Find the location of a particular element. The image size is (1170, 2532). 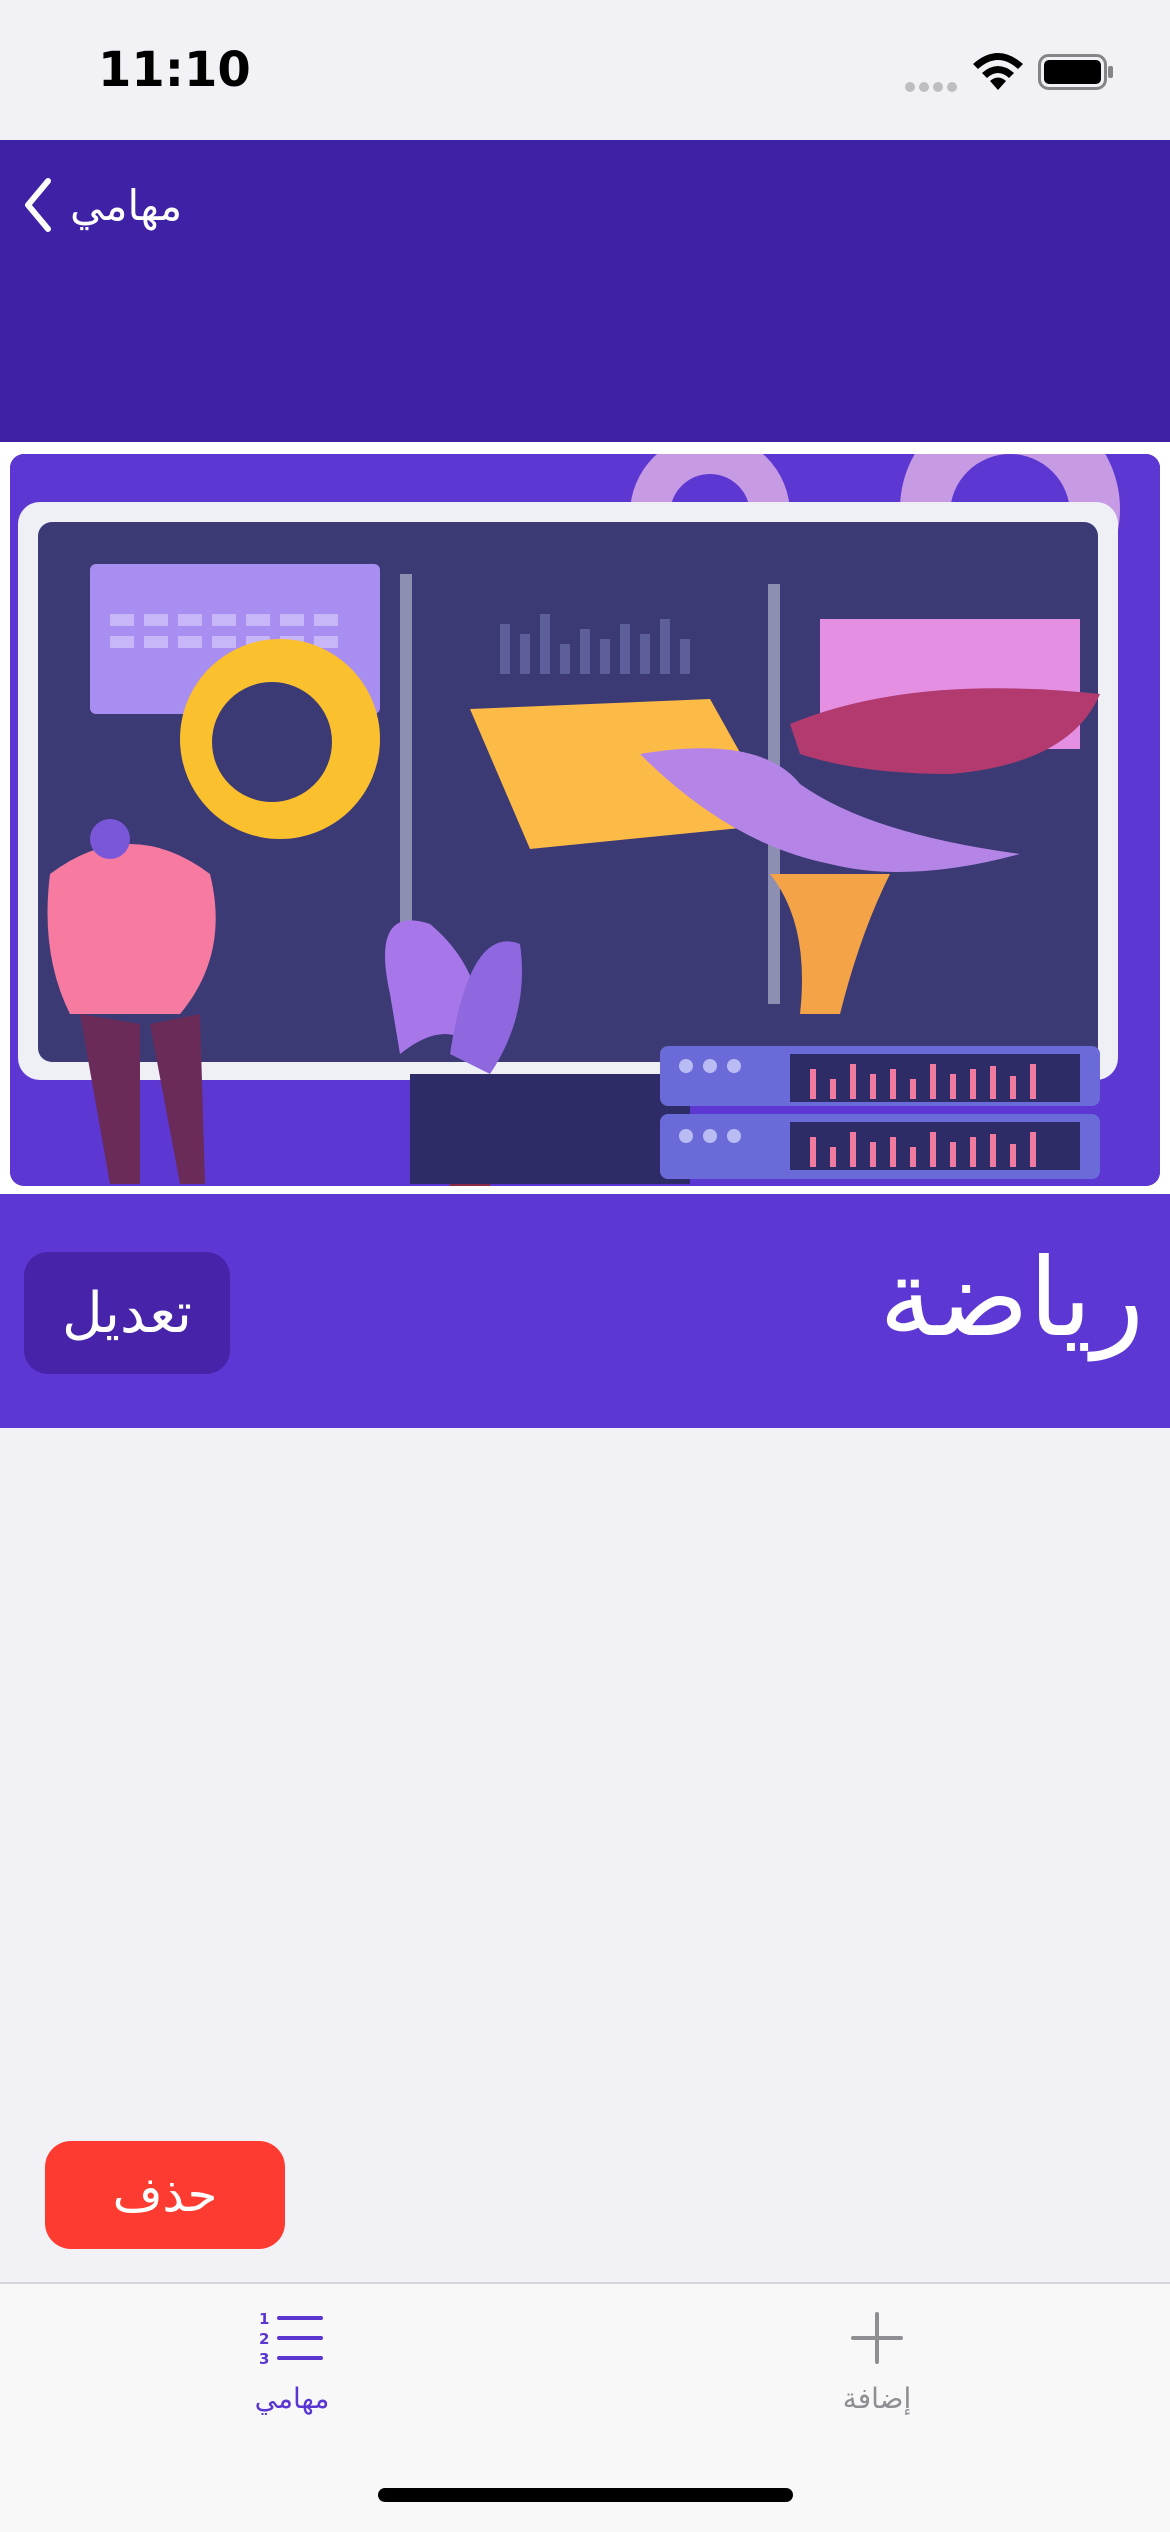

task-title: رياضة is located at coordinates (1011, 1298).